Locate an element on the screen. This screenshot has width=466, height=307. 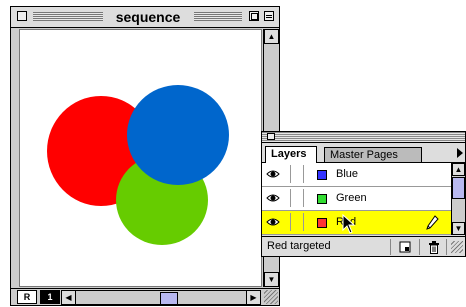
zoom-box-icon is located at coordinates (254, 16).